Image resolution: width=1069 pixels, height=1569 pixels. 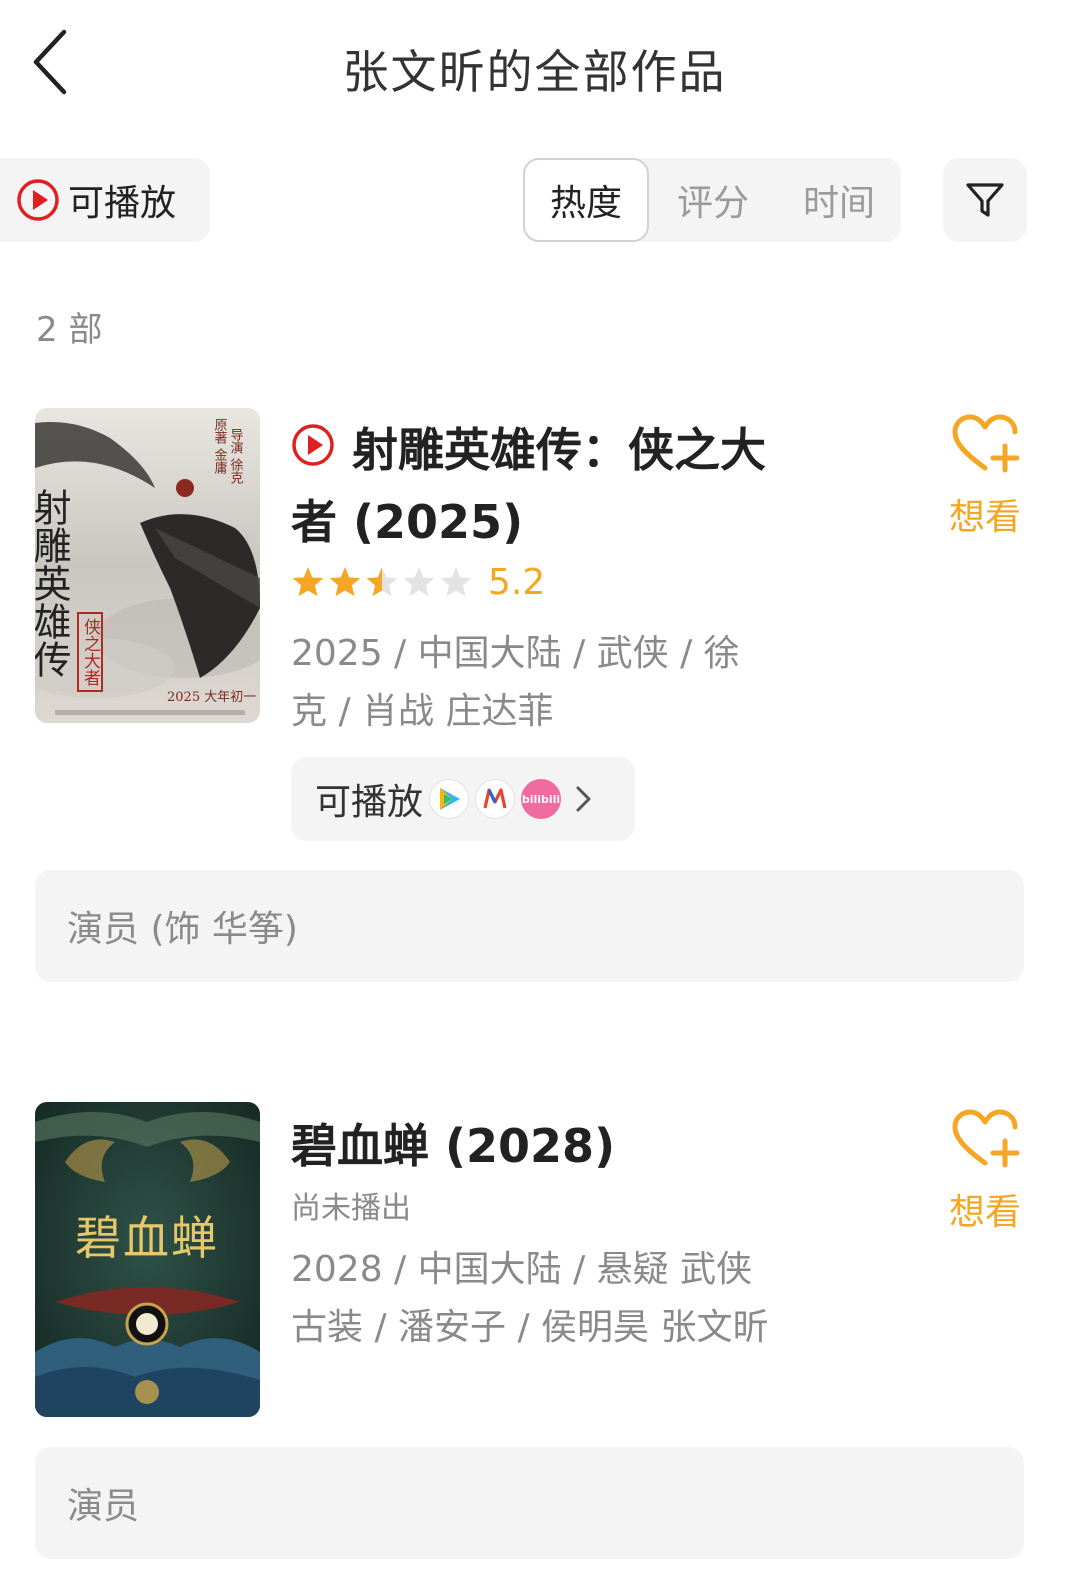 I want to click on sort-tab-popularity: 热度, so click(x=586, y=200).